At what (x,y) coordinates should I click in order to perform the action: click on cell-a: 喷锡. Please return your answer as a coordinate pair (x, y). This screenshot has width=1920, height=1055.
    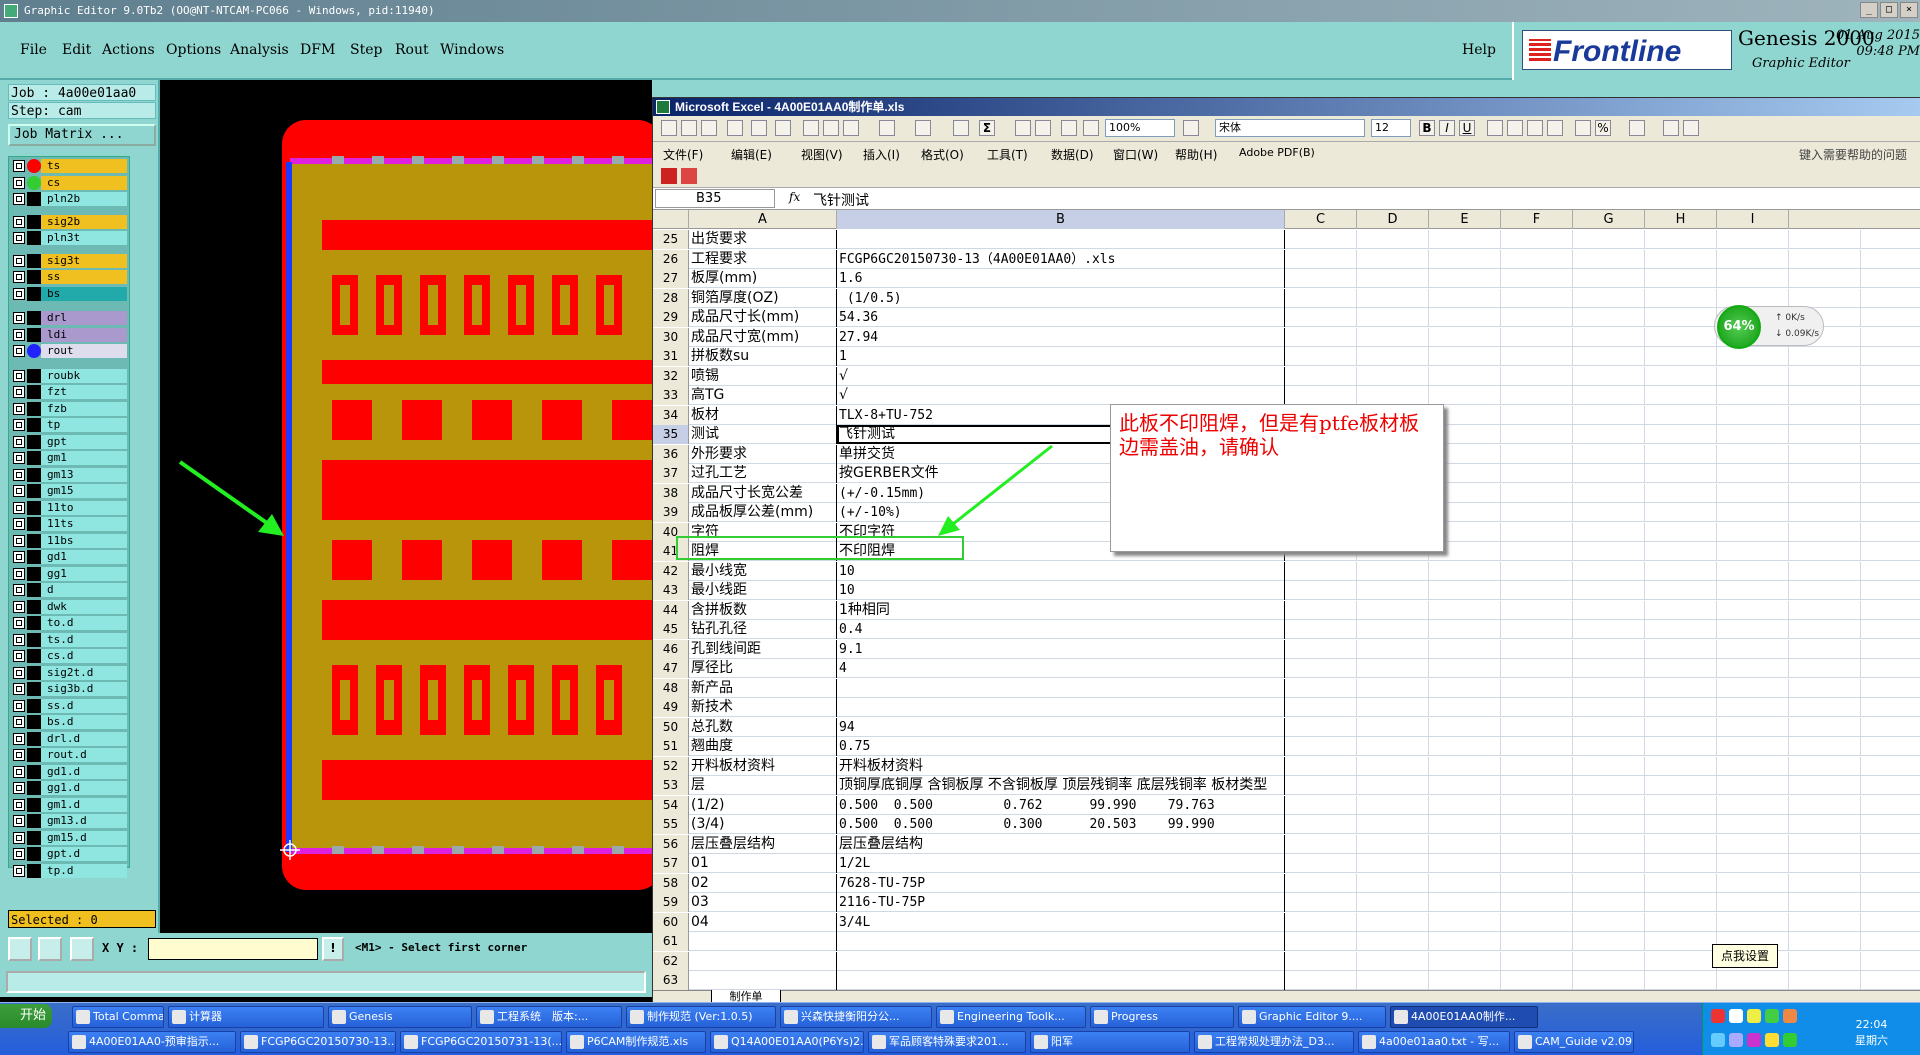
    Looking at the image, I should click on (763, 376).